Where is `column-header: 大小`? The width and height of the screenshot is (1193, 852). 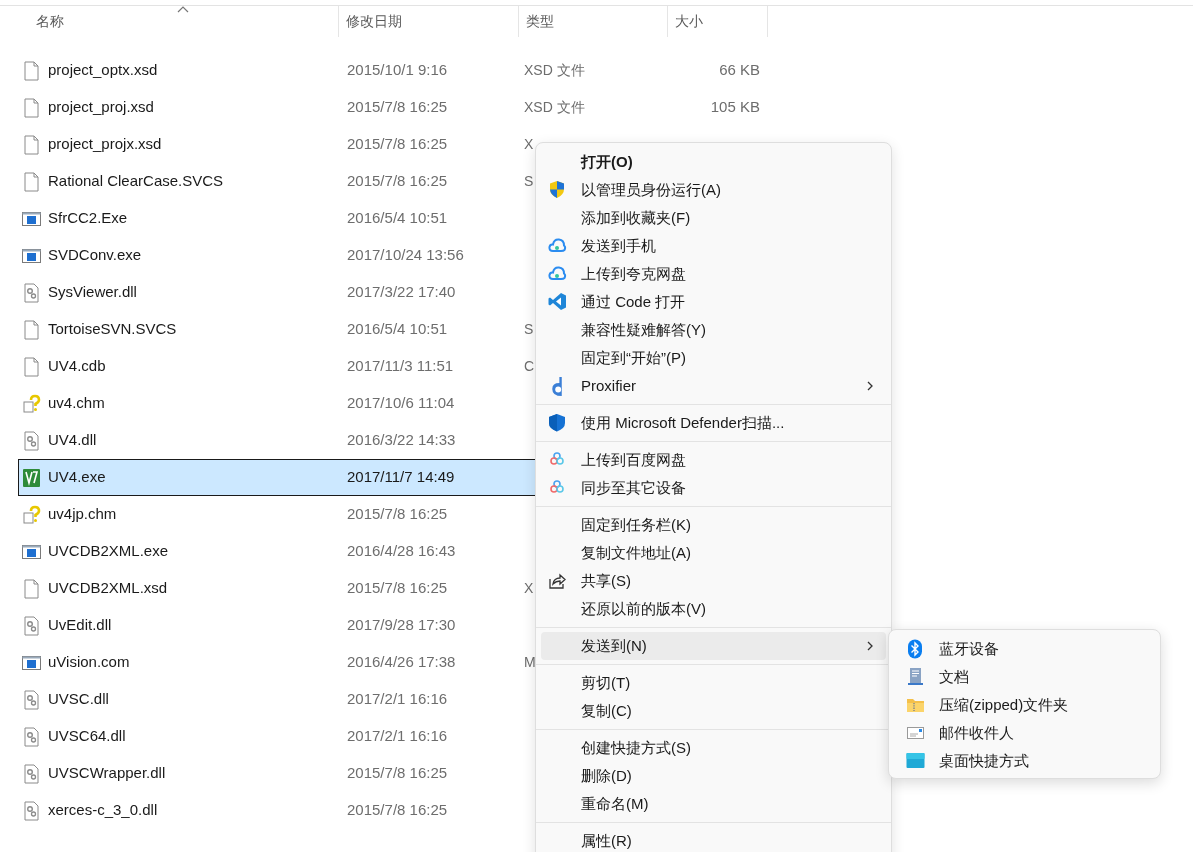 column-header: 大小 is located at coordinates (718, 21).